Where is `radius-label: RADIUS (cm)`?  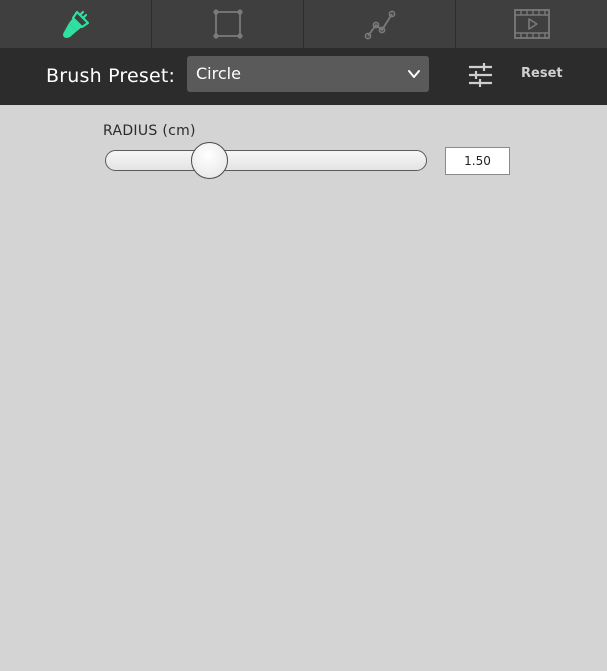
radius-label: RADIUS (cm) is located at coordinates (149, 131).